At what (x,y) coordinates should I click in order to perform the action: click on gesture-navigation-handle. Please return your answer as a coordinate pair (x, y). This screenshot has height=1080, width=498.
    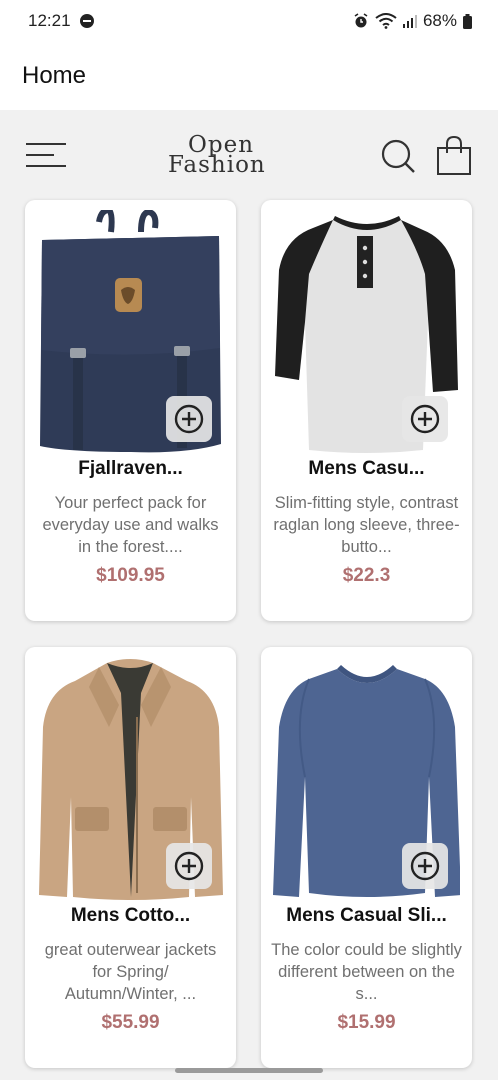
    Looking at the image, I should click on (249, 1070).